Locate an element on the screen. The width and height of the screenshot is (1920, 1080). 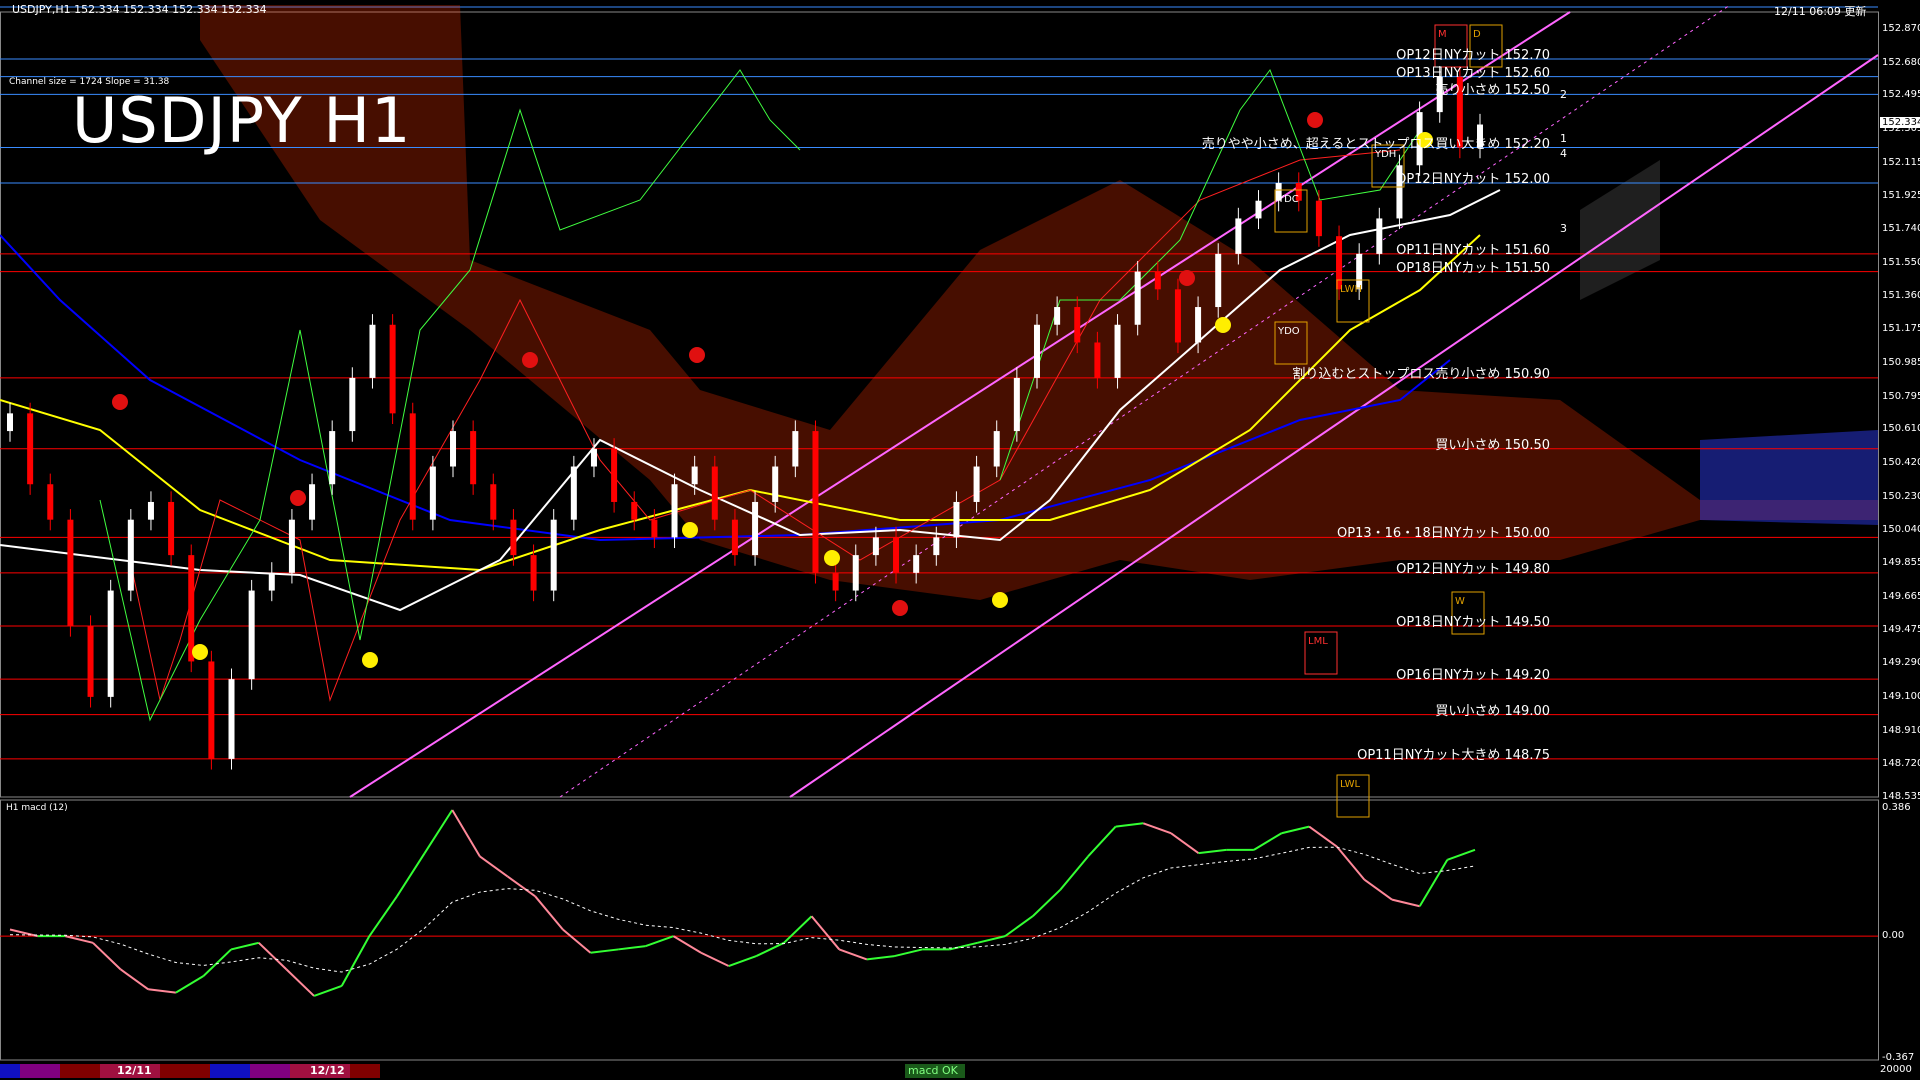
sell-signal-icon is located at coordinates (1187, 278).